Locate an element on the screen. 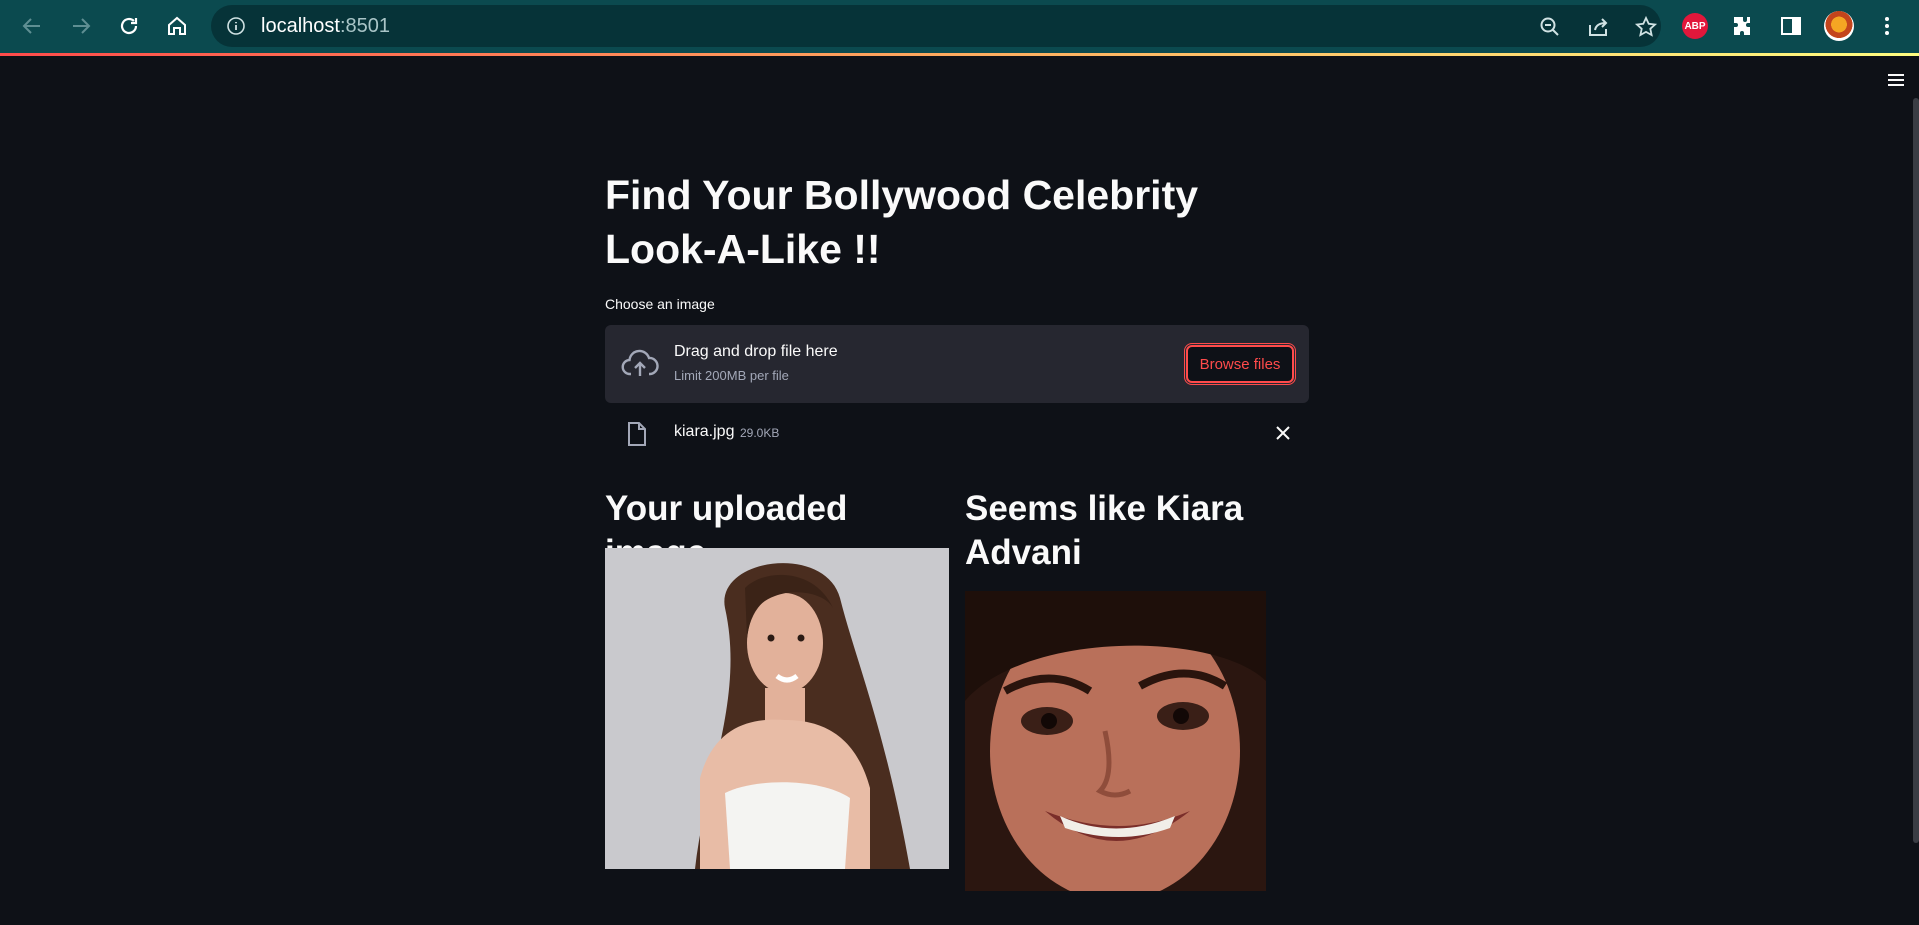 This screenshot has height=925, width=1919. reload-icon is located at coordinates (129, 26).